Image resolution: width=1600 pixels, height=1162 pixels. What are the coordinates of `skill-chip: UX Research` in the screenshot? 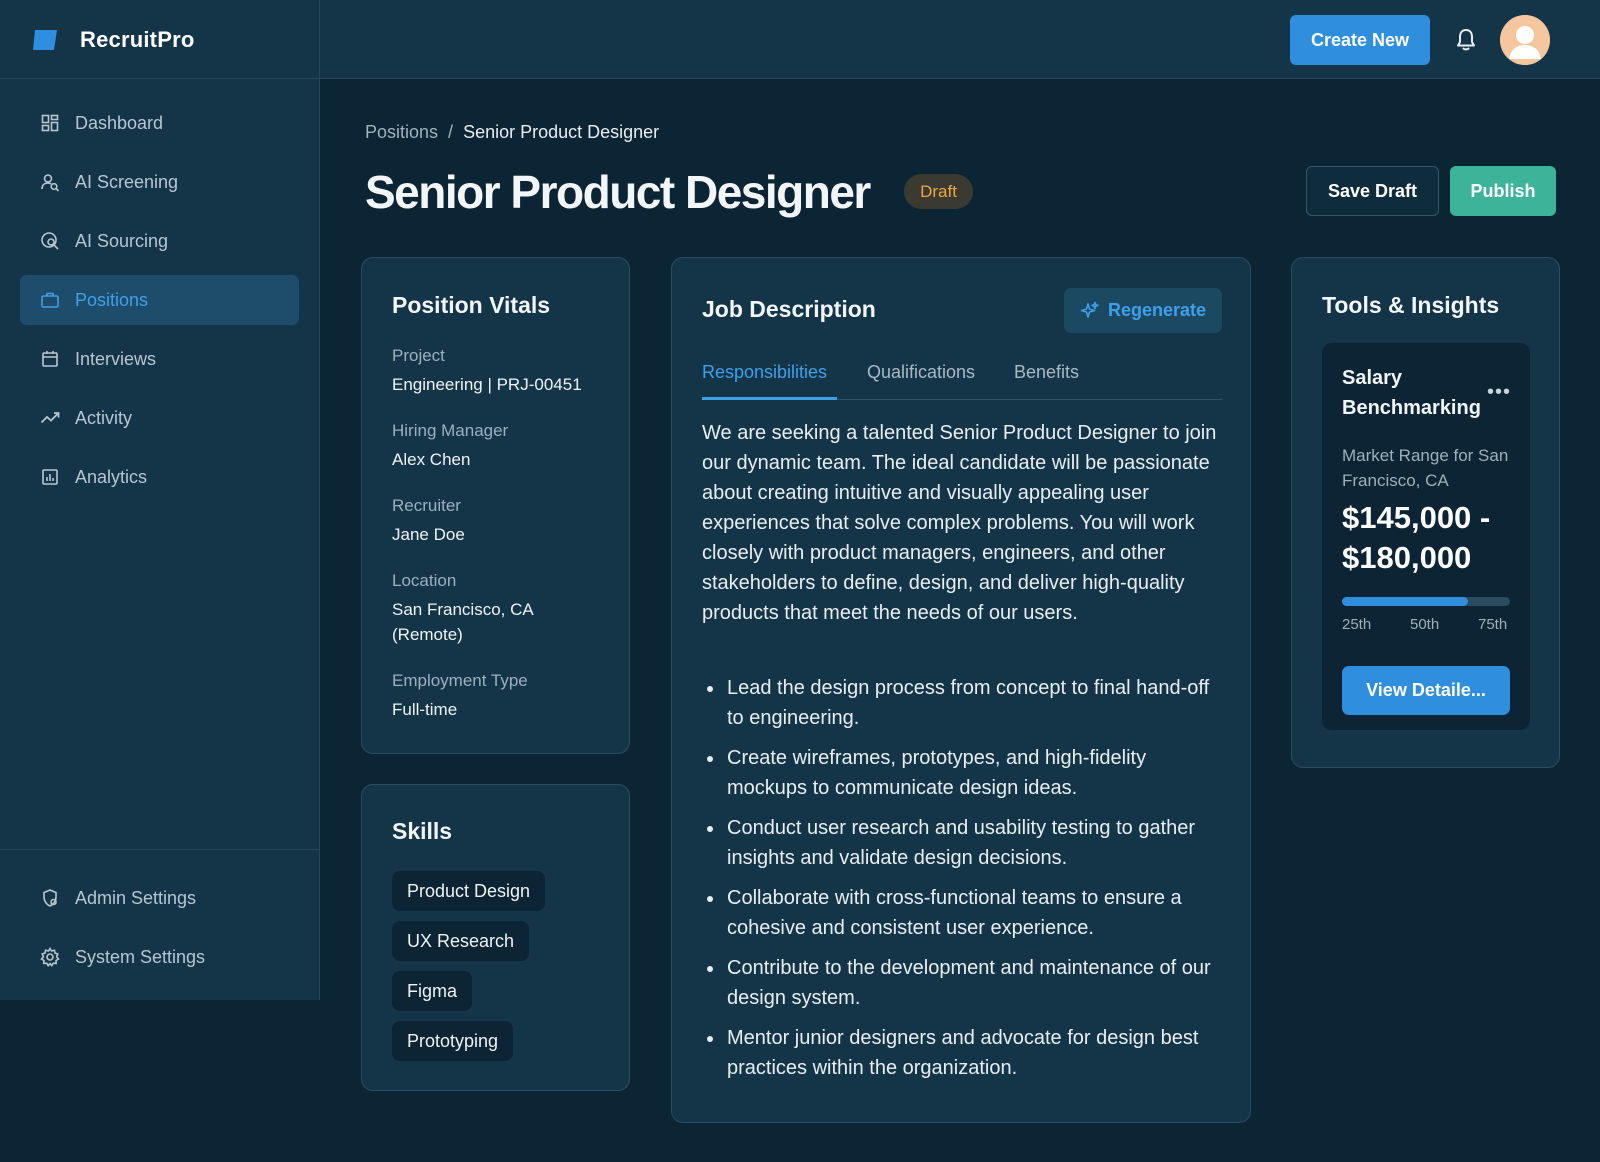 It's located at (461, 941).